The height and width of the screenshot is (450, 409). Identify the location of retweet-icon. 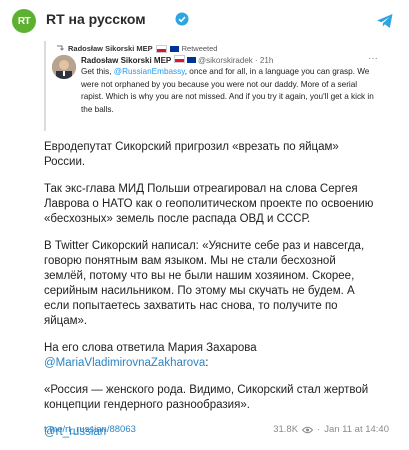
(60, 48).